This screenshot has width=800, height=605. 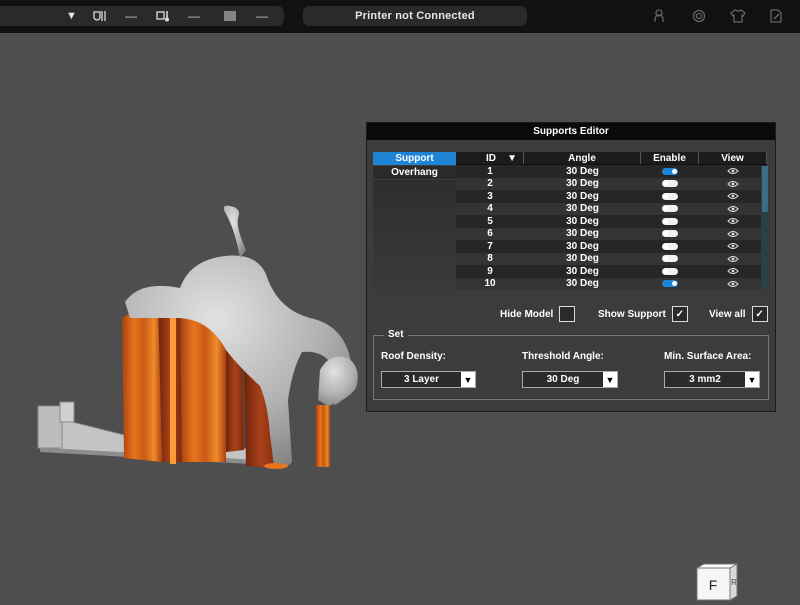 I want to click on tab-overhang: Overhang, so click(x=414, y=172).